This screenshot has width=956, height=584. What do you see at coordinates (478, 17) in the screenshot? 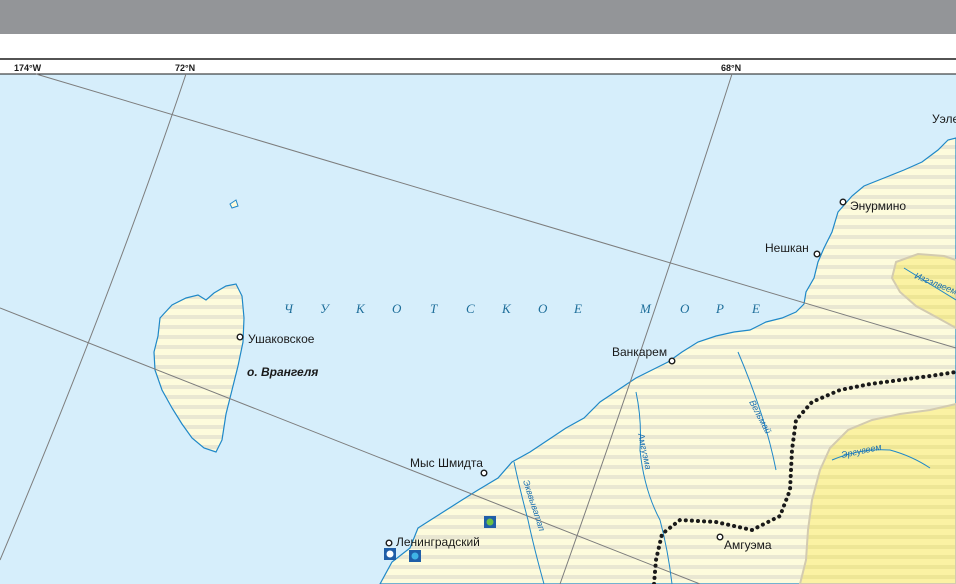
I see `header-bar` at bounding box center [478, 17].